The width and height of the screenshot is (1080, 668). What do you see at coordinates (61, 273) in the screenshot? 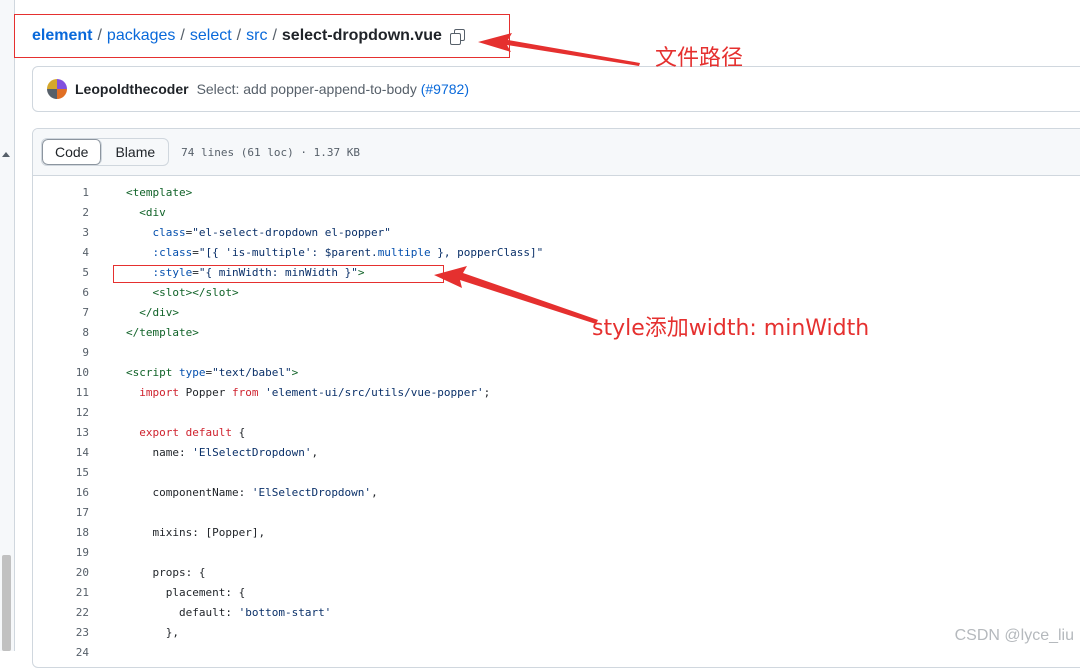
I see `line-number: 5` at bounding box center [61, 273].